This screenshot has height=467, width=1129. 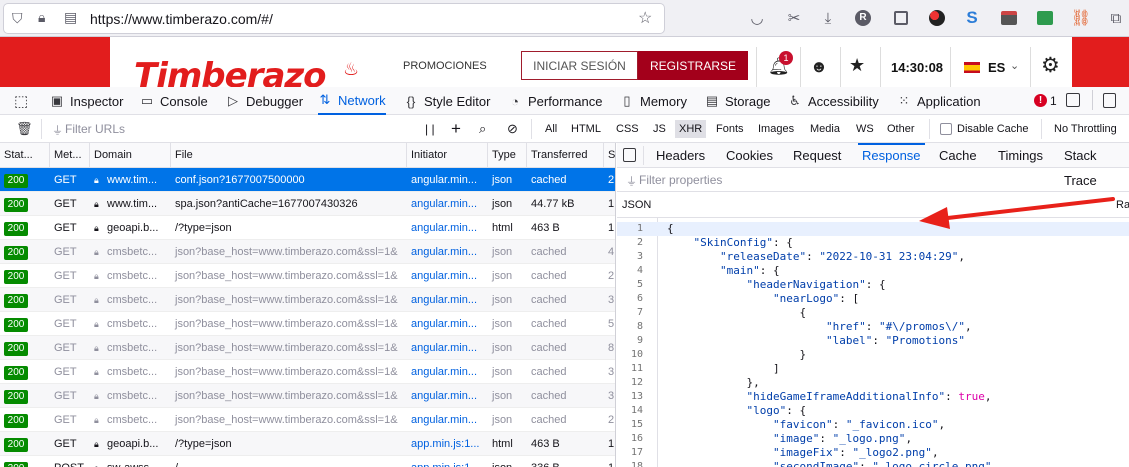 I want to click on console-icon: ▭, so click(x=147, y=100).